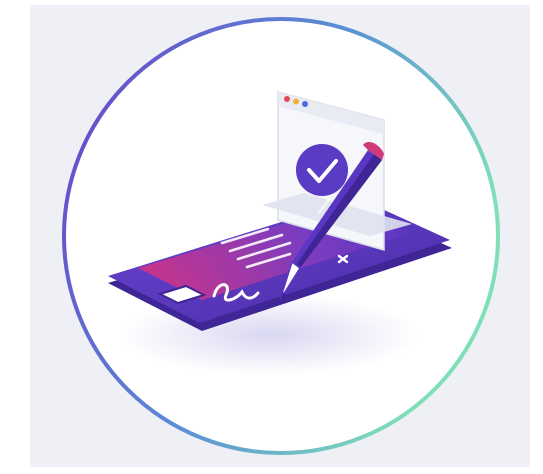  What do you see at coordinates (322, 170) in the screenshot?
I see `check-badge-icon` at bounding box center [322, 170].